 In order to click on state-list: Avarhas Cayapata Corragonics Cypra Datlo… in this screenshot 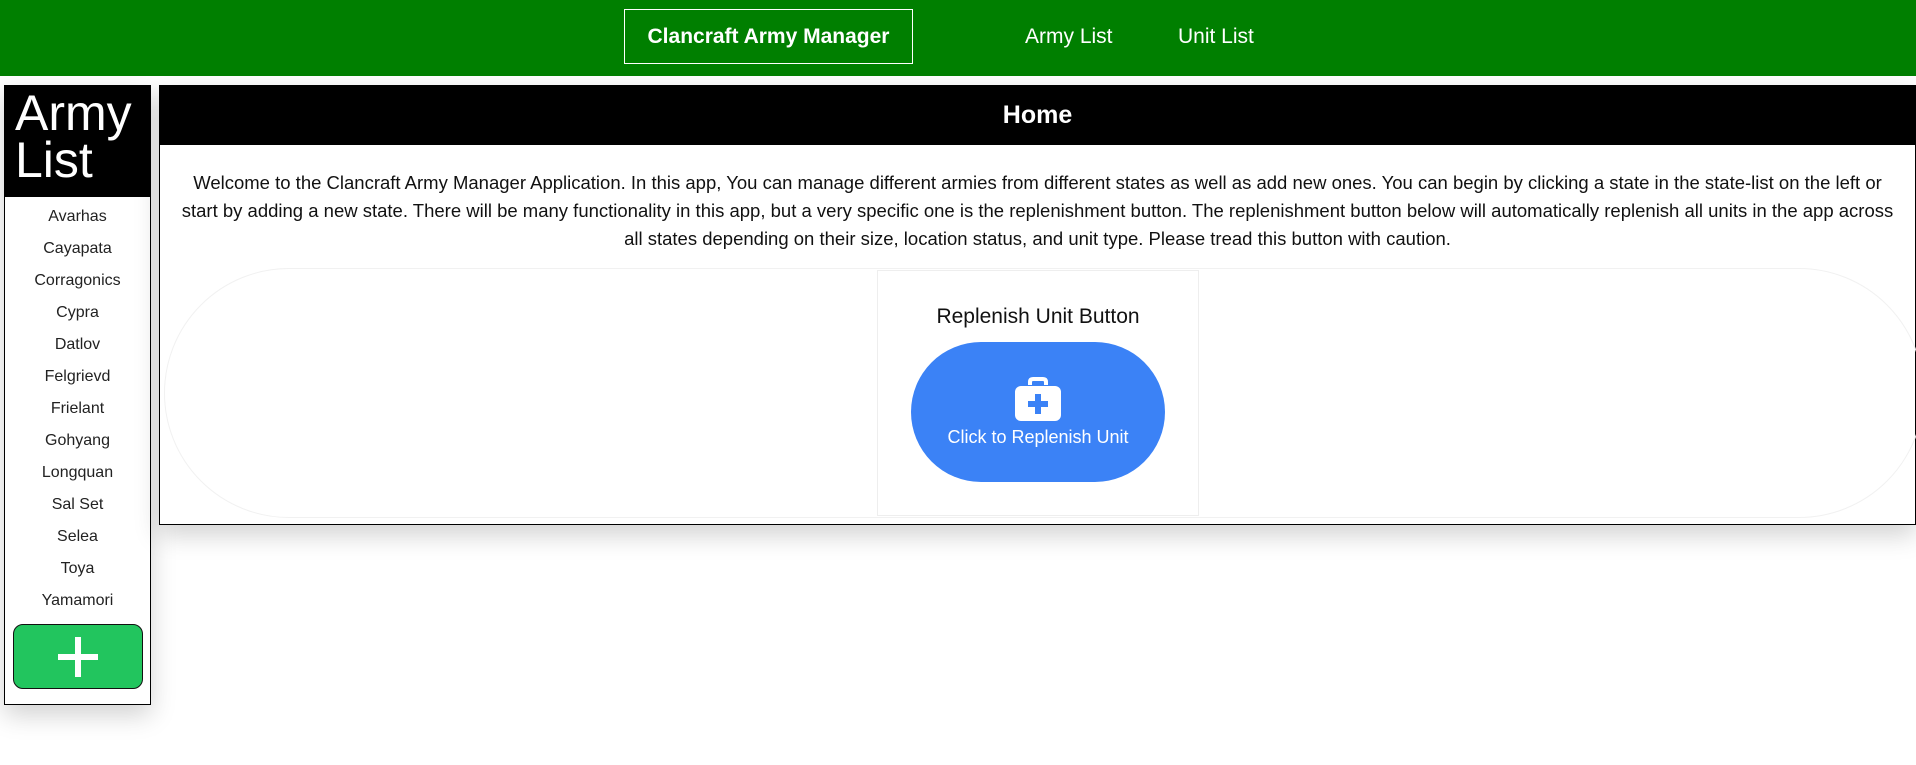, I will do `click(77, 407)`.